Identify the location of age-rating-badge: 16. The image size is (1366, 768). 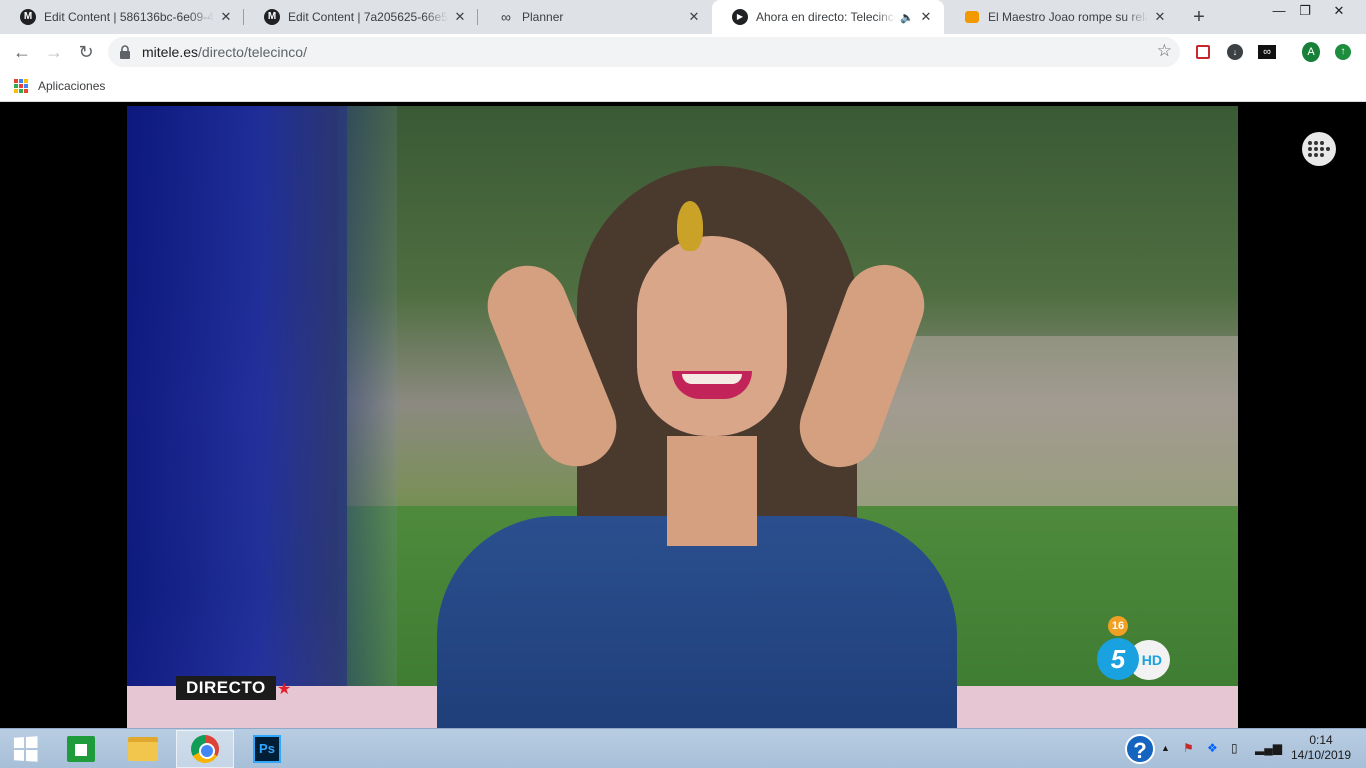
(1118, 626).